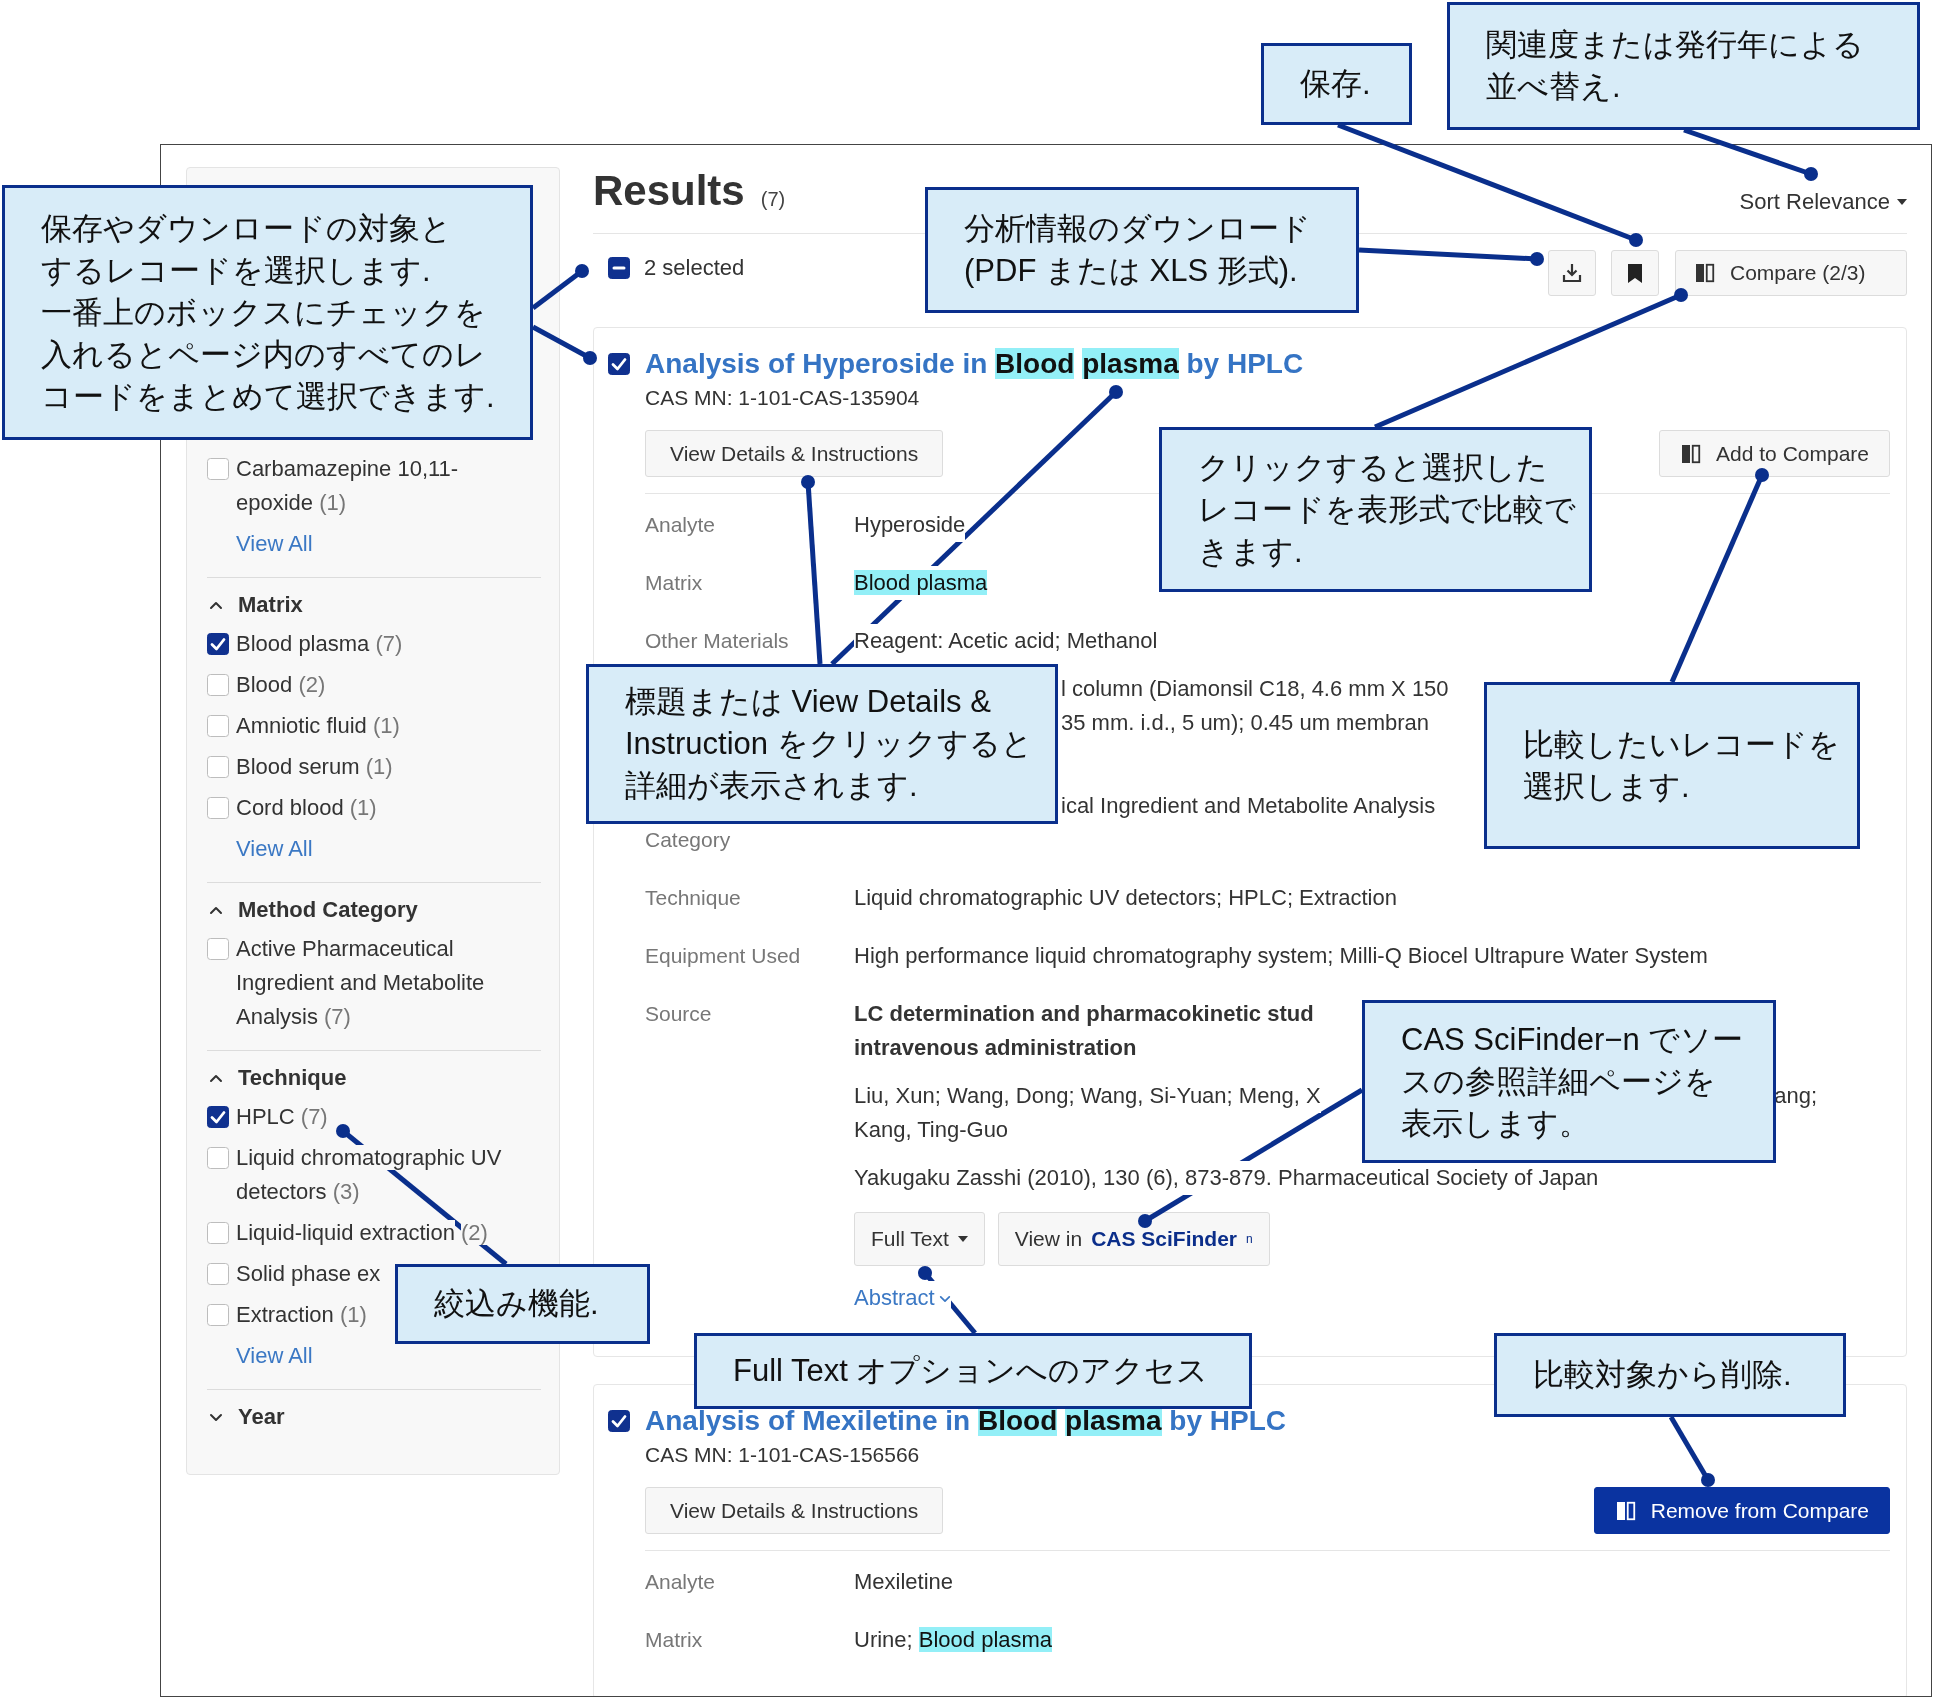 The height and width of the screenshot is (1697, 1934). I want to click on compare-button: Compare (2/3), so click(1791, 273).